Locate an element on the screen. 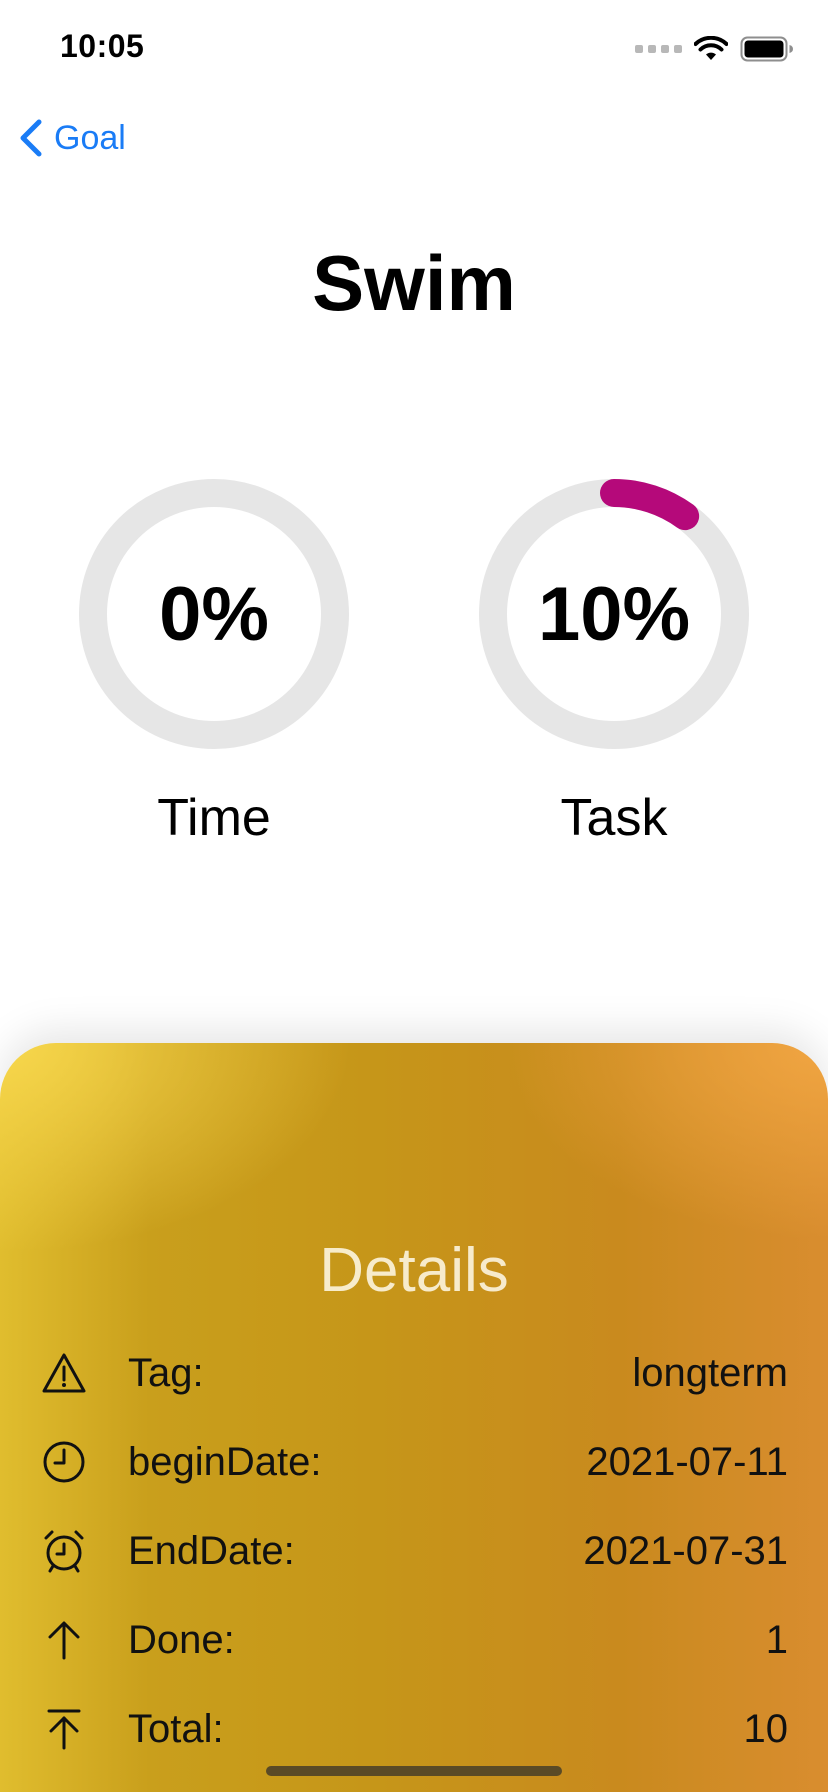  status-icons is located at coordinates (714, 49).